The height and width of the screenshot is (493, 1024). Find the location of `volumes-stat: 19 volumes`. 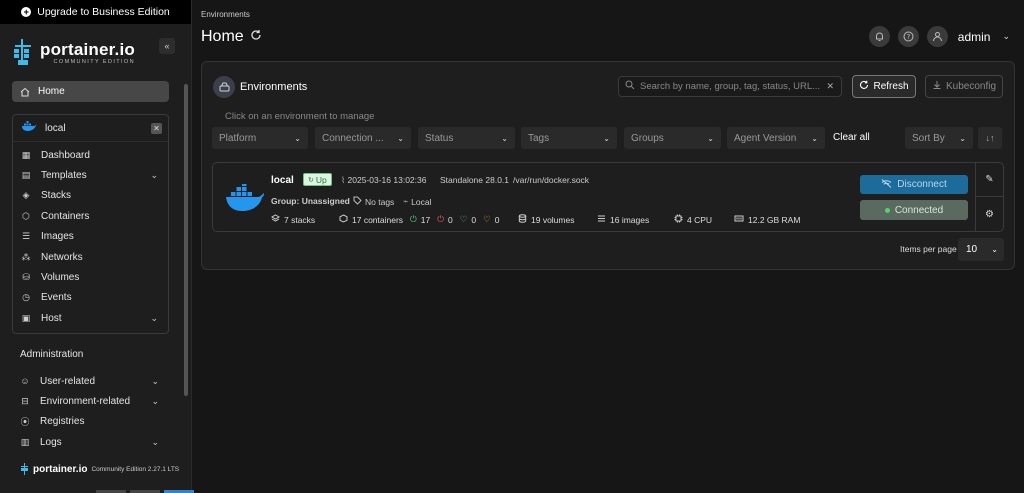

volumes-stat: 19 volumes is located at coordinates (546, 219).